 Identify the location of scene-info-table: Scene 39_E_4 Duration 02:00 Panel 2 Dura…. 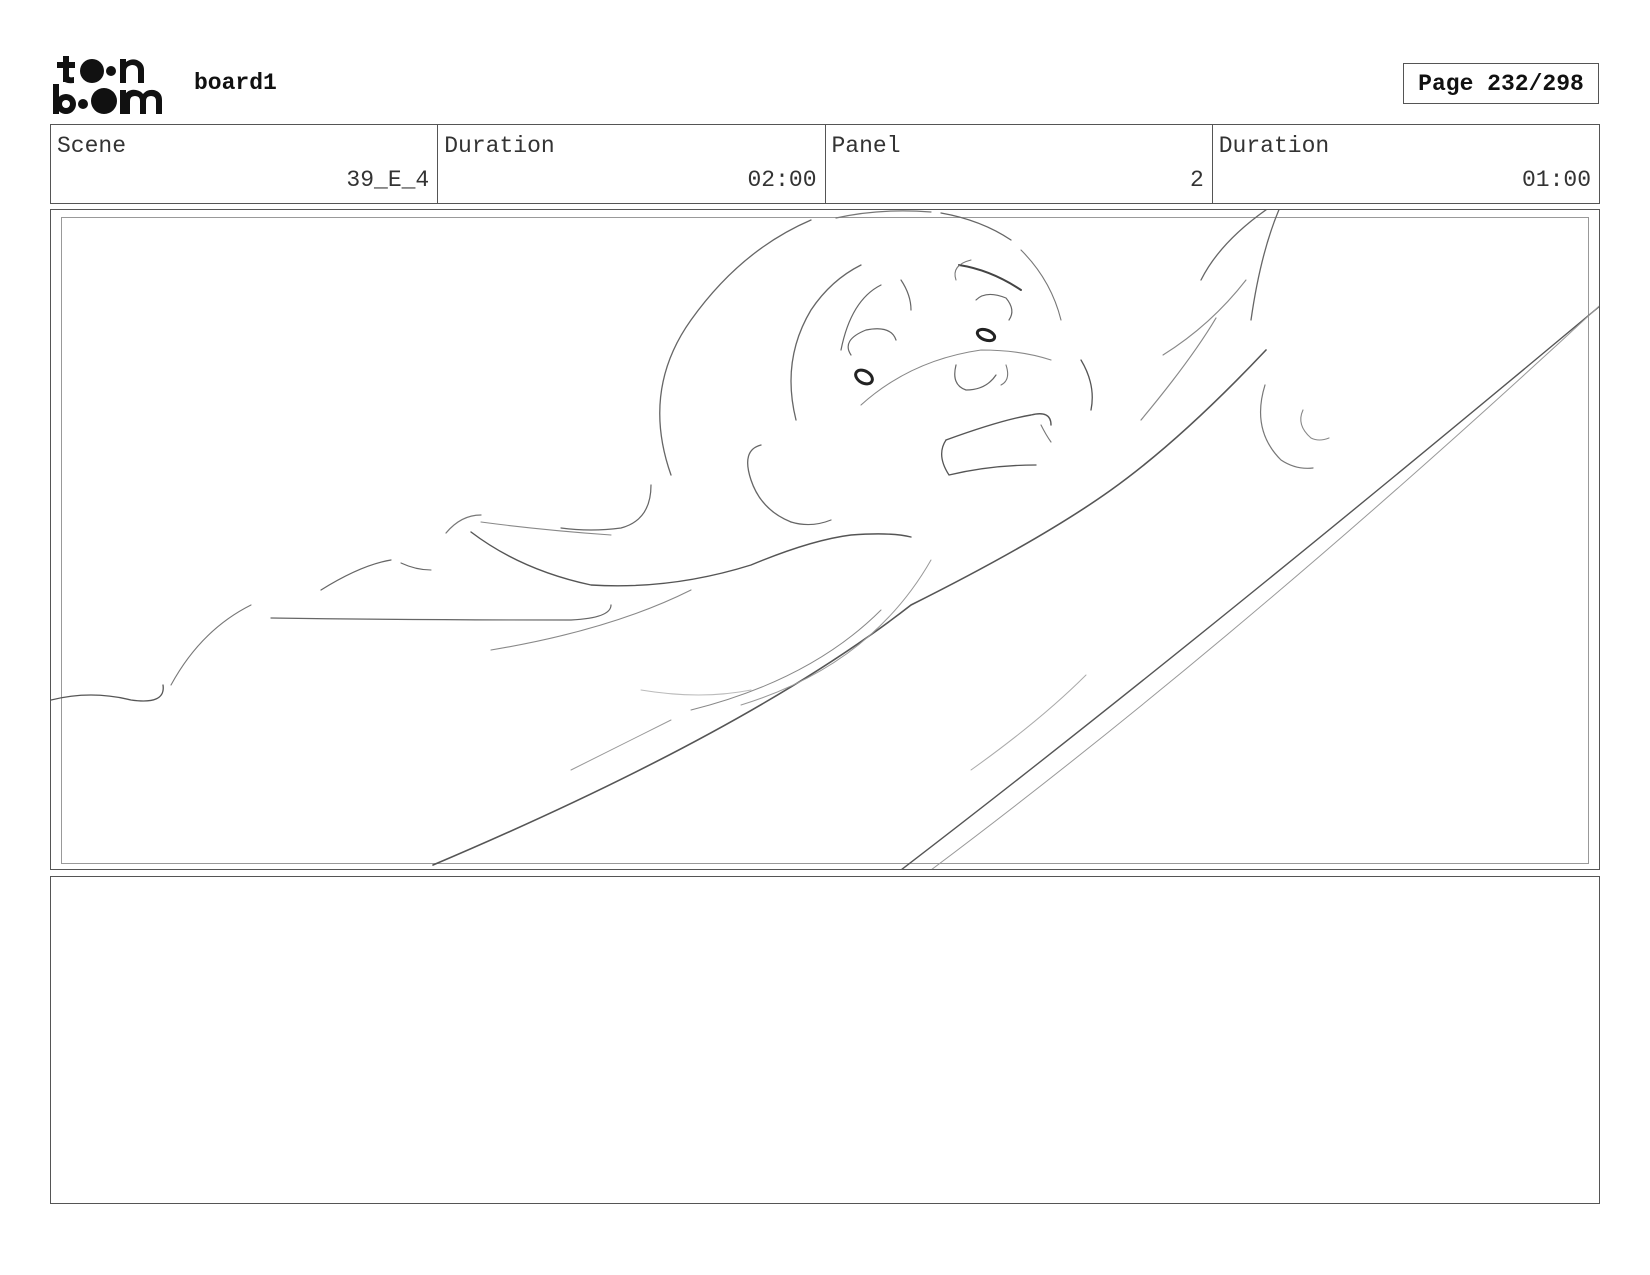
(825, 164).